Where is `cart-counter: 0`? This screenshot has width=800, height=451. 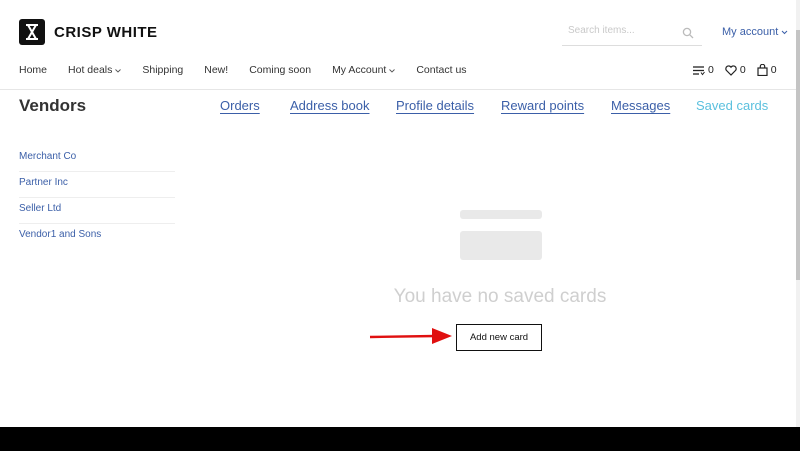 cart-counter: 0 is located at coordinates (767, 70).